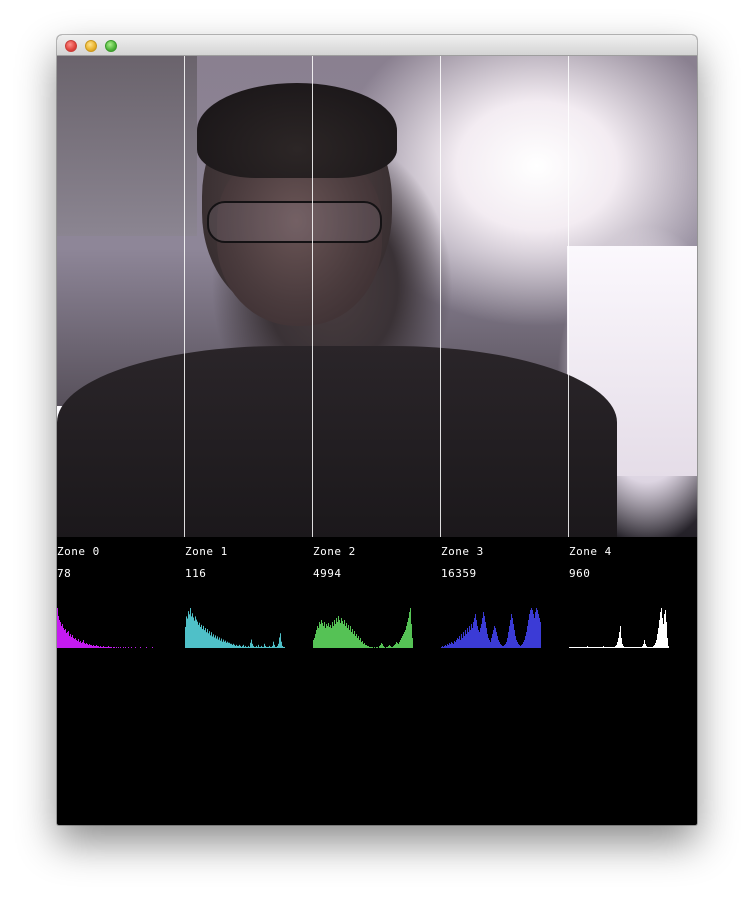  Describe the element at coordinates (91, 46) in the screenshot. I see `minimize-window-button` at that location.